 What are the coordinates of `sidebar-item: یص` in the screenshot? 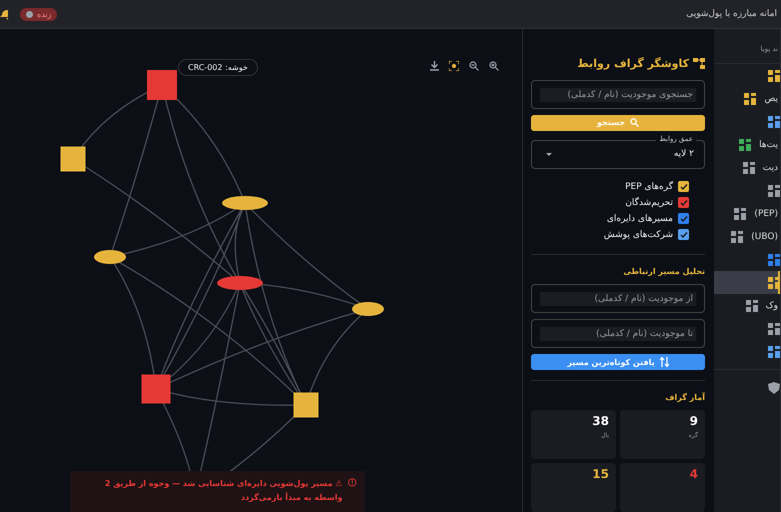 It's located at (747, 98).